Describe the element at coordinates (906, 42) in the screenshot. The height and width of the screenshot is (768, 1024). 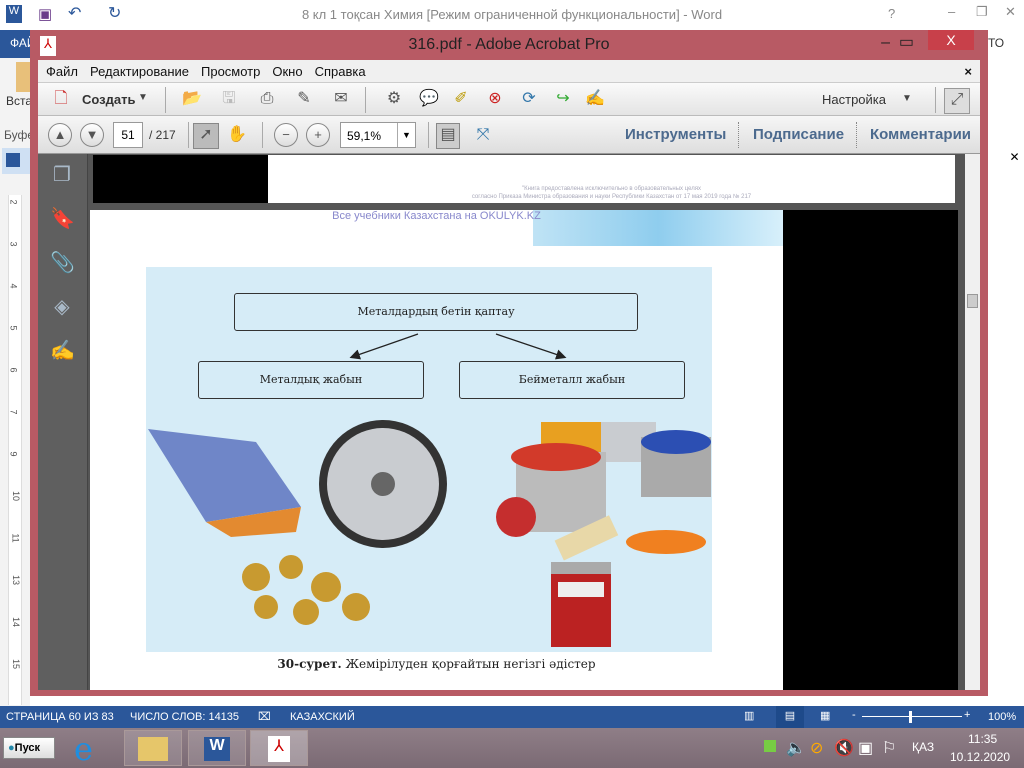
I see `acrobat-maximize: ▭` at that location.